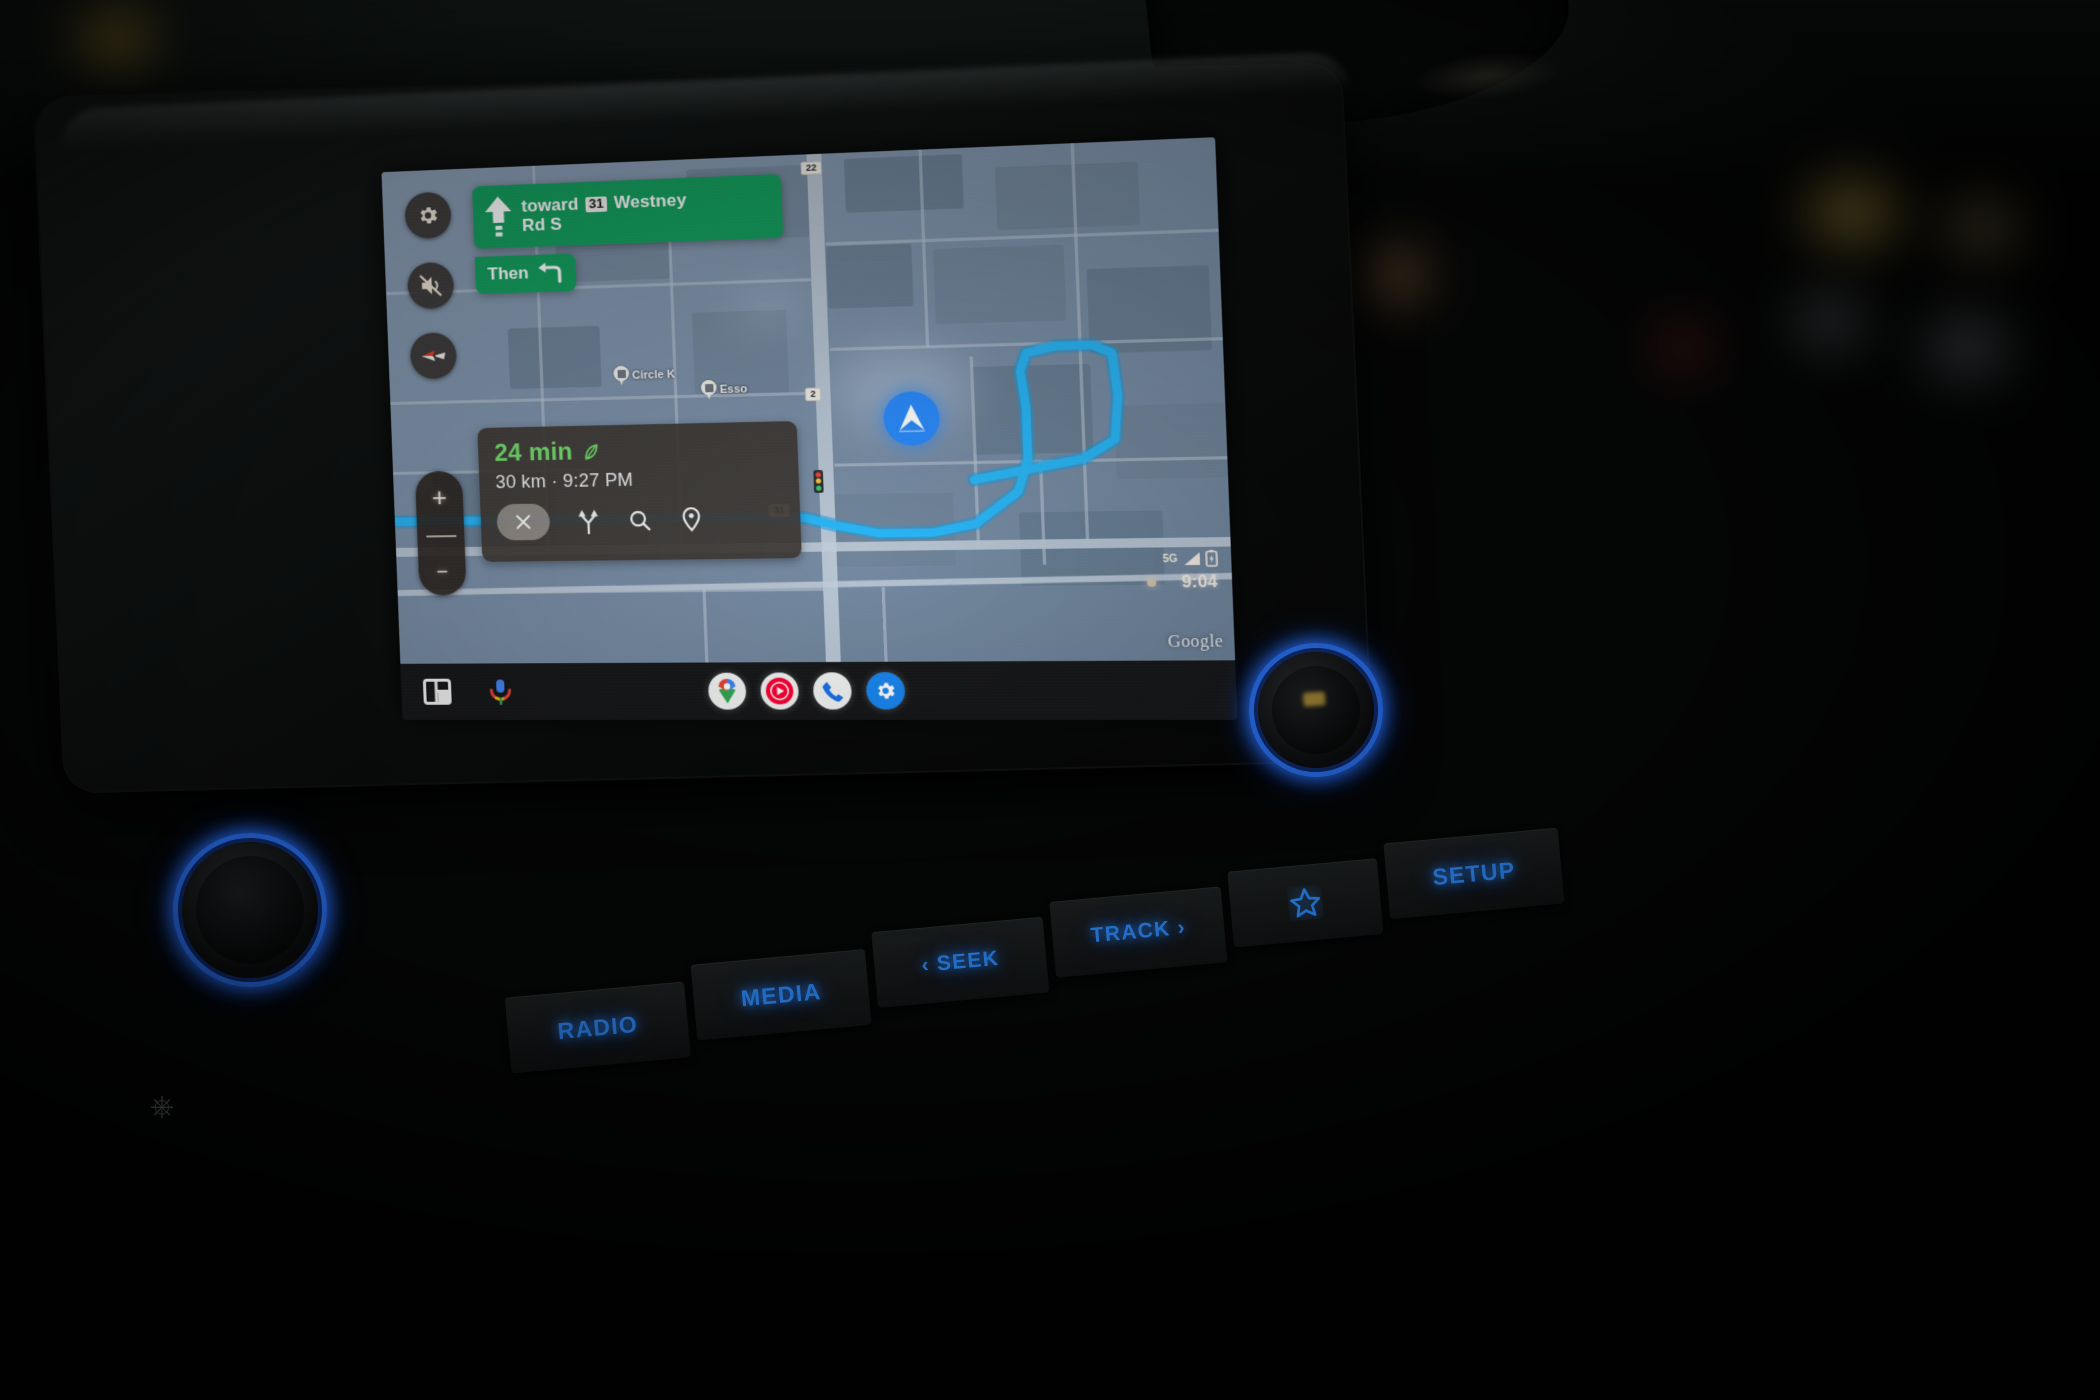 This screenshot has height=1400, width=2100. I want to click on then-instruction-banner: Then, so click(525, 274).